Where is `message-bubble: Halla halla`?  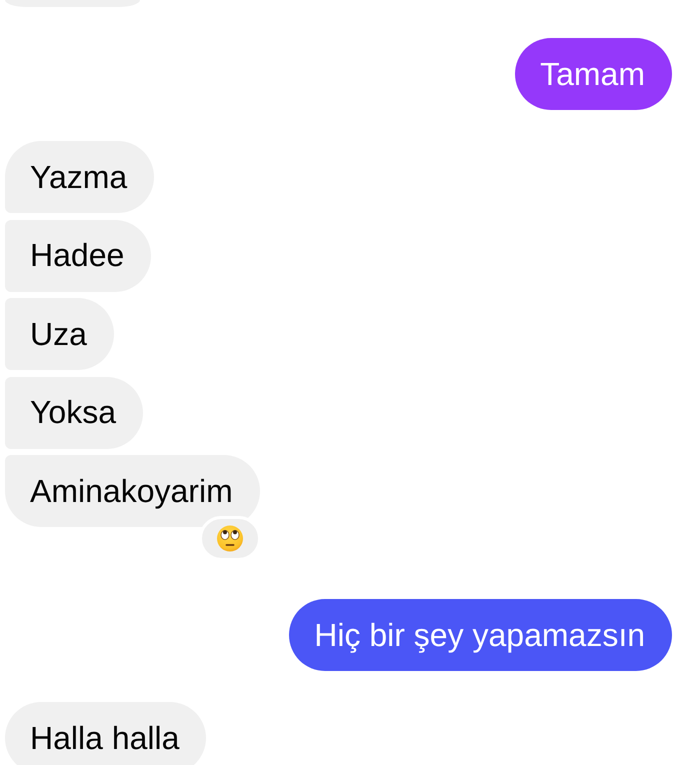 message-bubble: Halla halla is located at coordinates (105, 733).